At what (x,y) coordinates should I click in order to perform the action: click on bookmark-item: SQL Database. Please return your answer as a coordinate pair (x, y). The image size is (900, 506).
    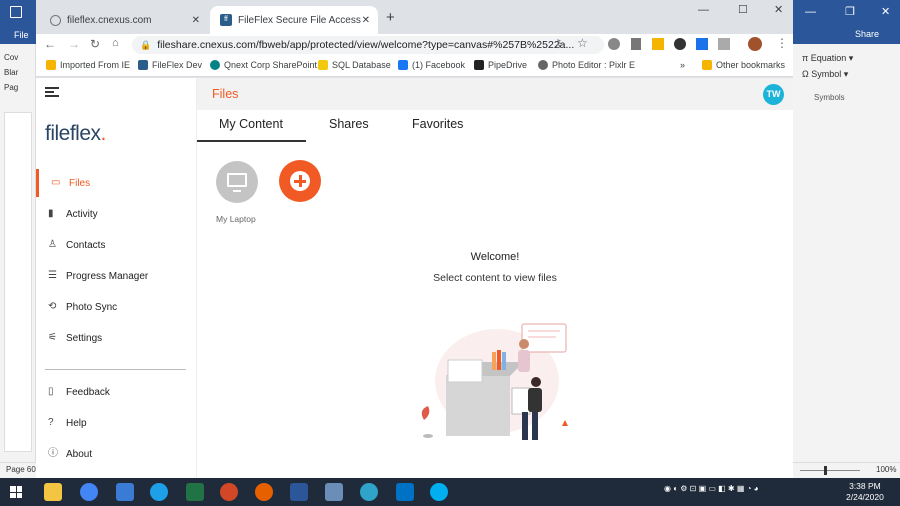
    Looking at the image, I should click on (354, 65).